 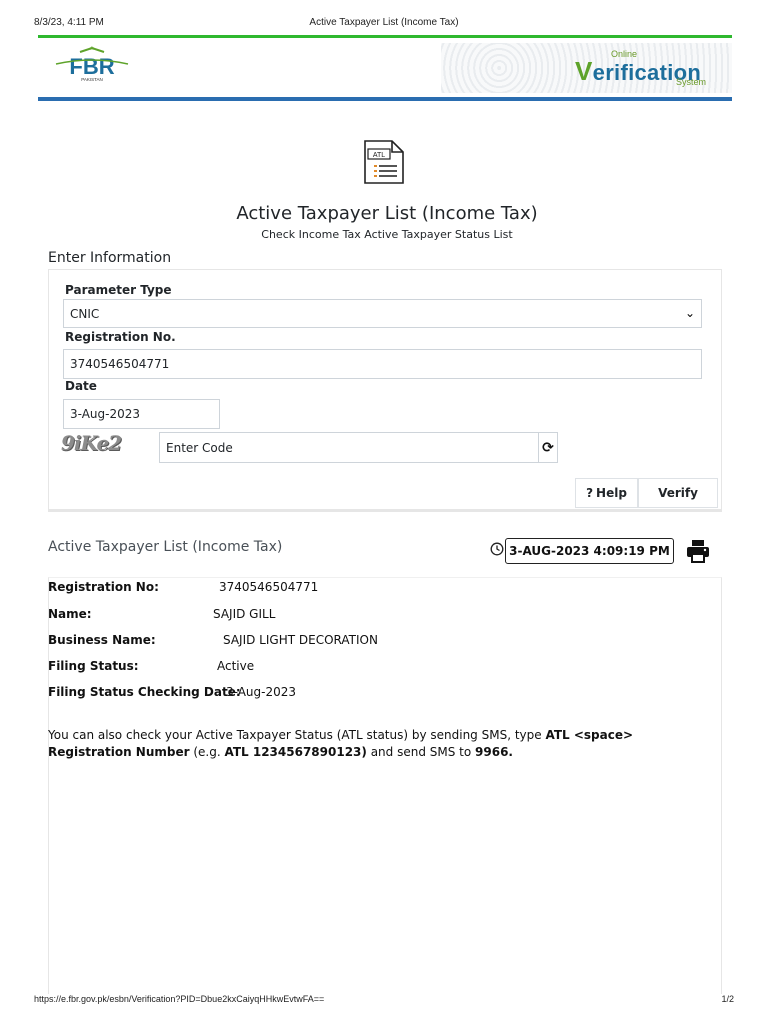 I want to click on registration-number-value: 3740546504771, so click(x=120, y=364).